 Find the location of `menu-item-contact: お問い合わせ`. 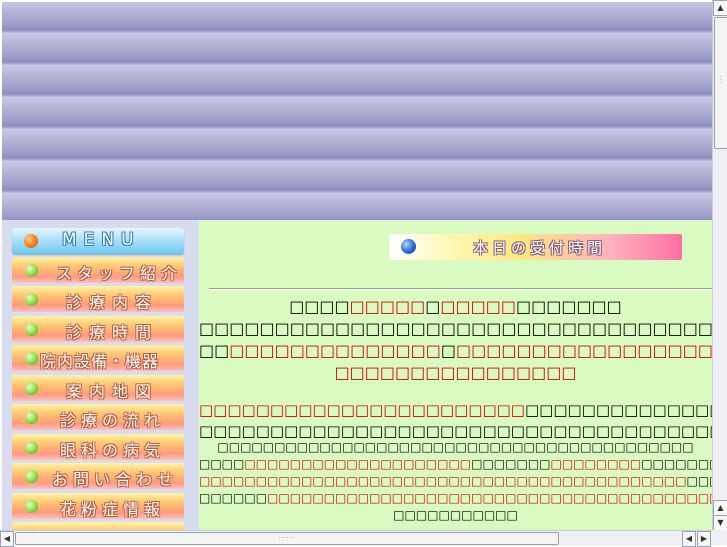

menu-item-contact: お問い合わせ is located at coordinates (98, 476).